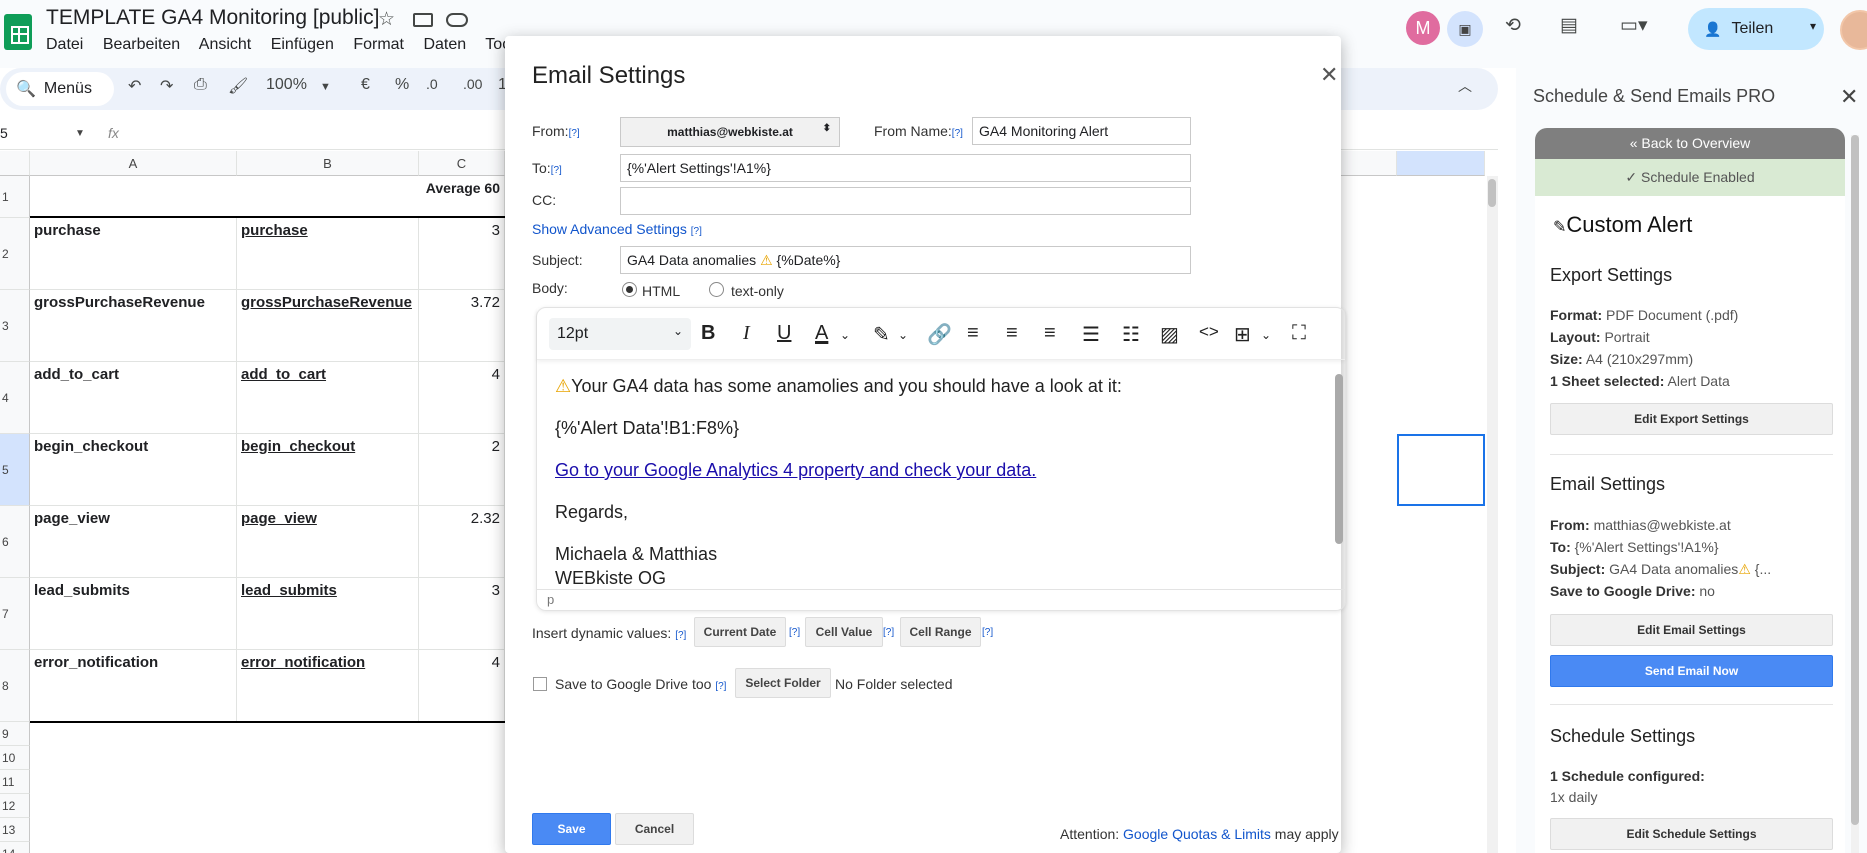 This screenshot has width=1867, height=853. Describe the element at coordinates (328, 614) in the screenshot. I see `cell-b-link: lead_submits` at that location.